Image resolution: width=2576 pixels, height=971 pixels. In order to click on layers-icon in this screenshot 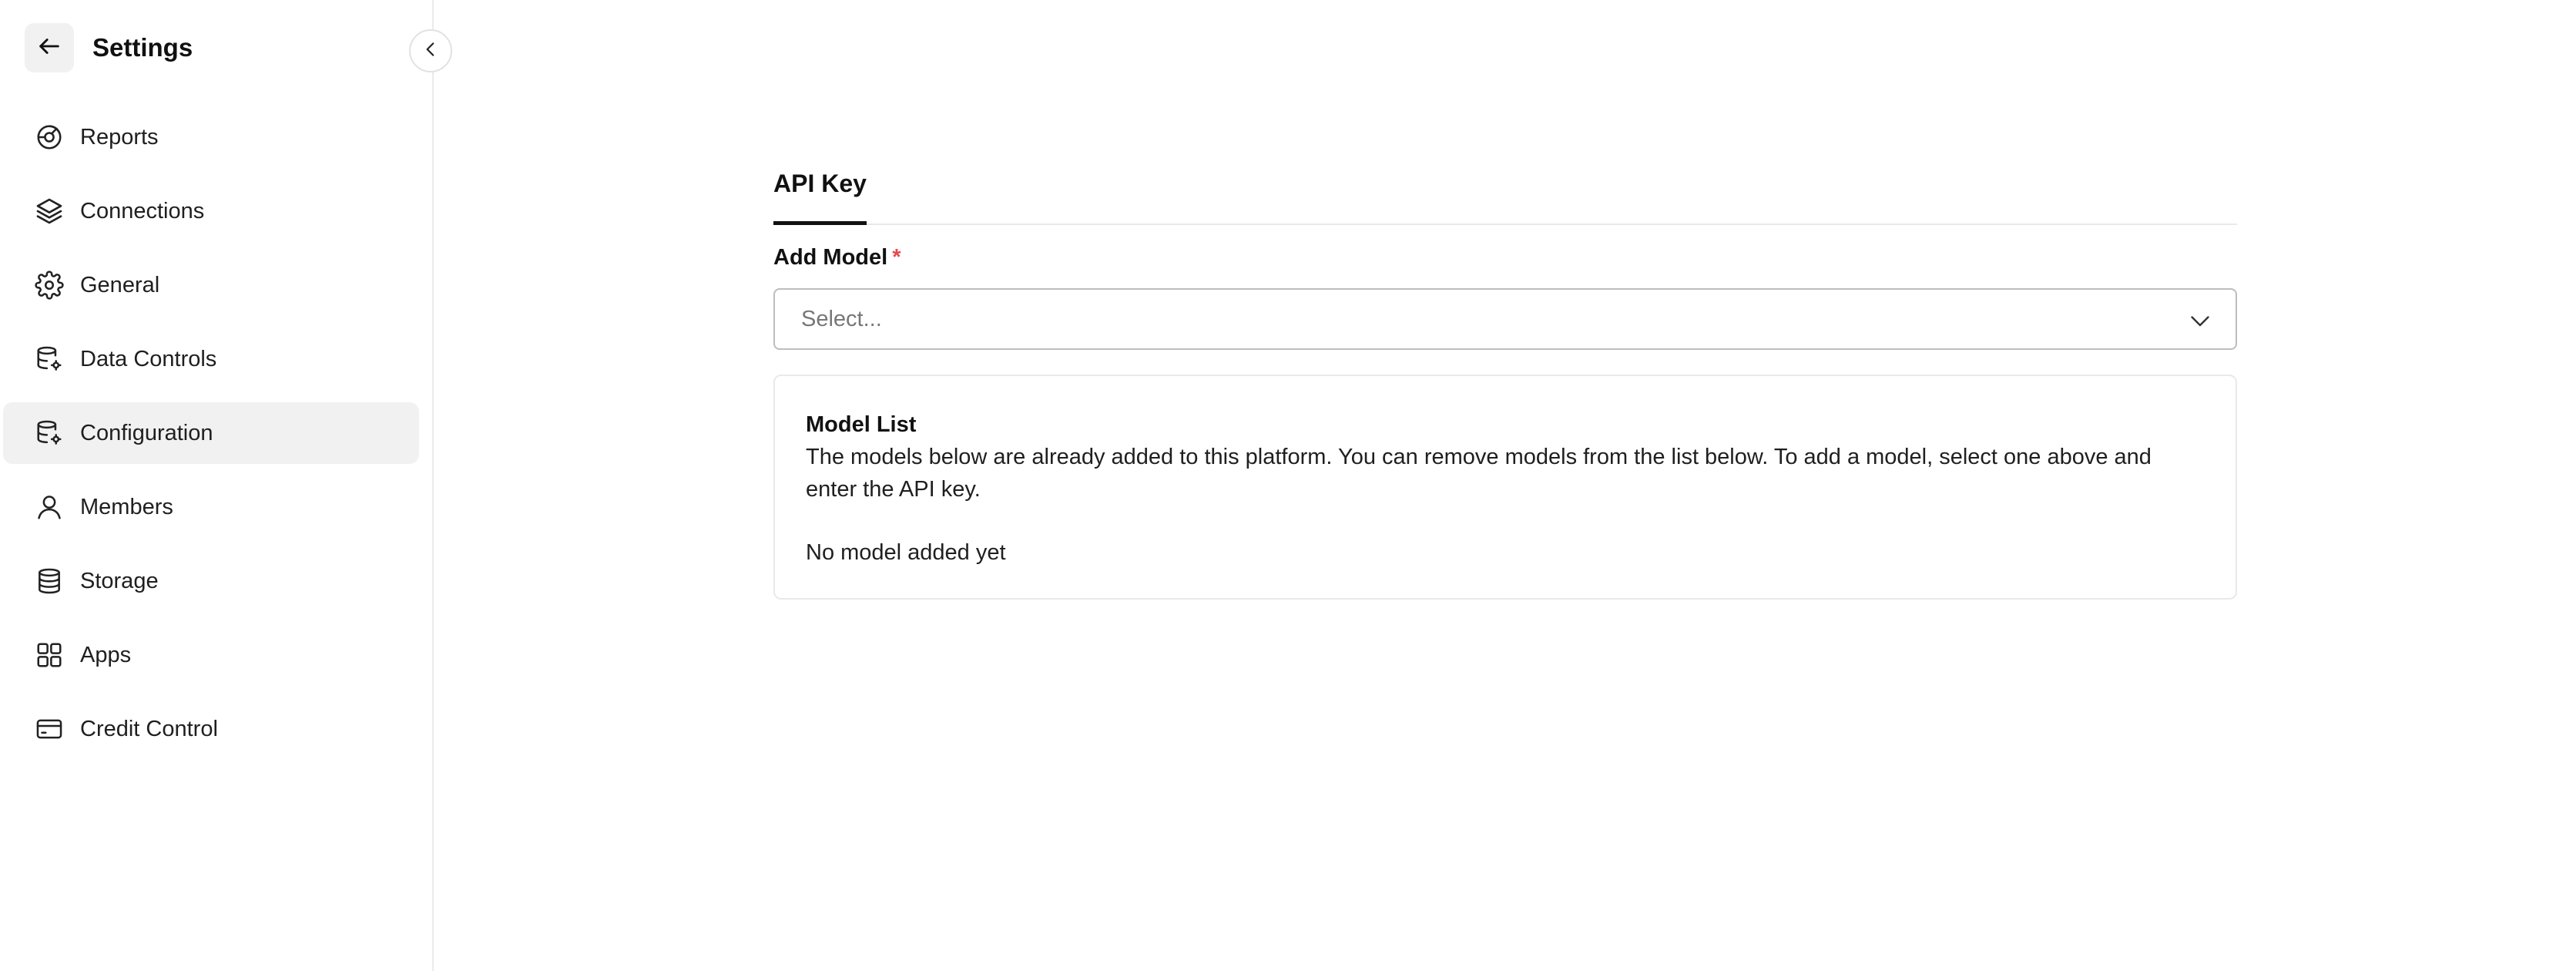, I will do `click(49, 211)`.